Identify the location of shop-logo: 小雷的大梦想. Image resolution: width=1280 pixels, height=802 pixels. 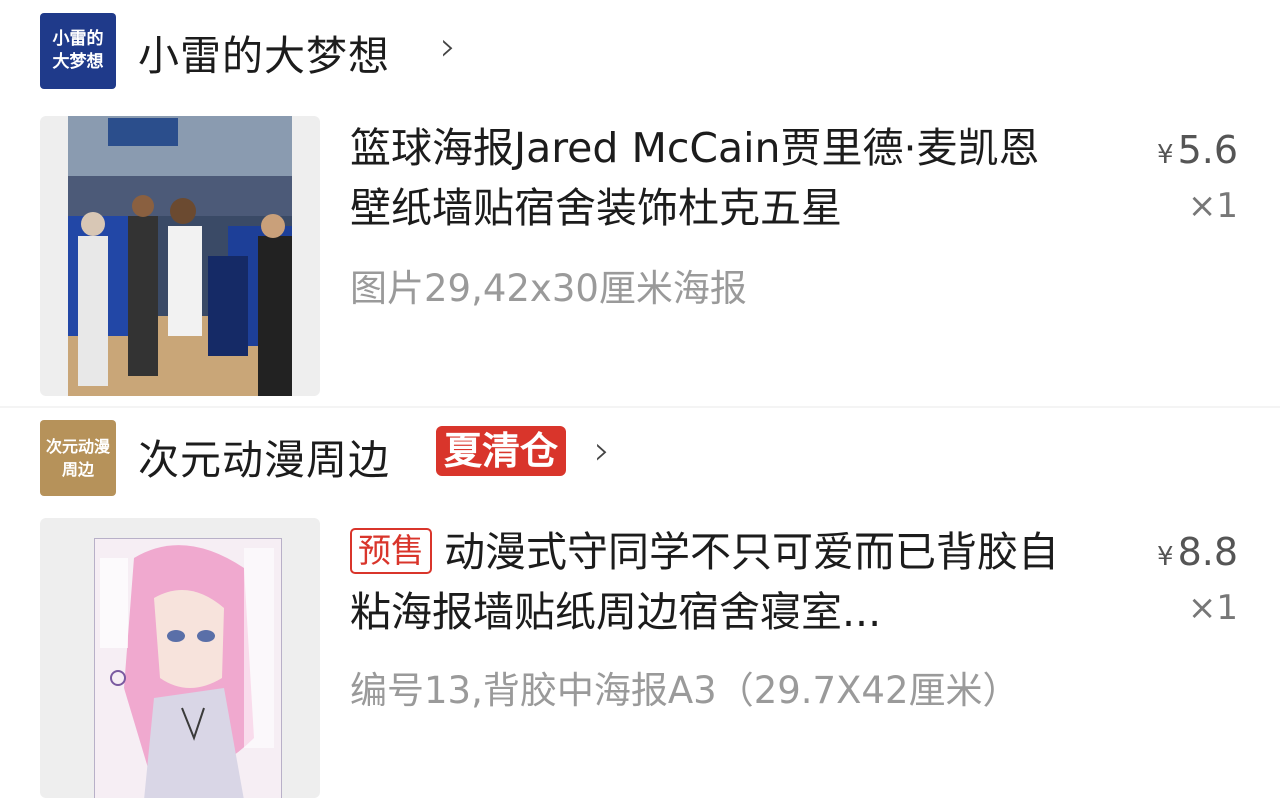
(78, 51).